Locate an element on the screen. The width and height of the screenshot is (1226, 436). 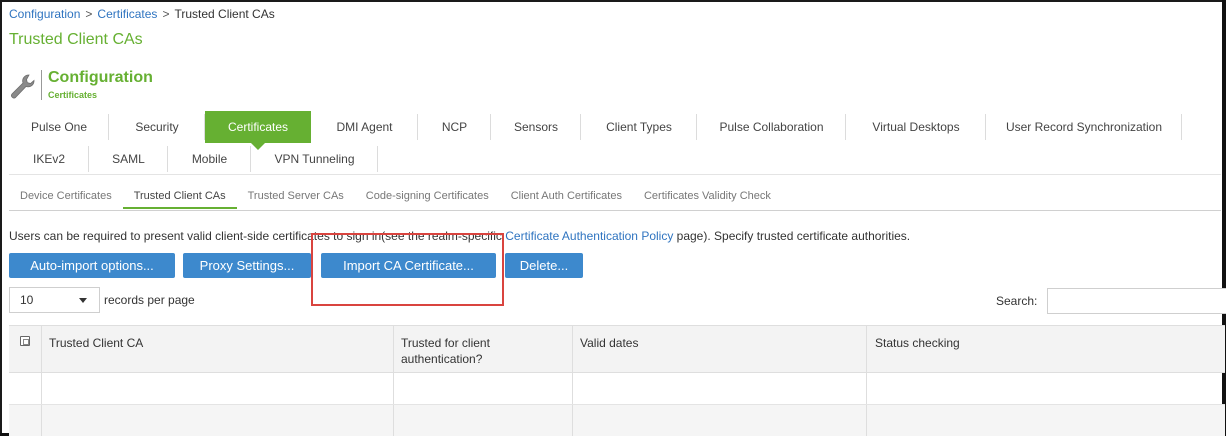
section-divider is located at coordinates (41, 85).